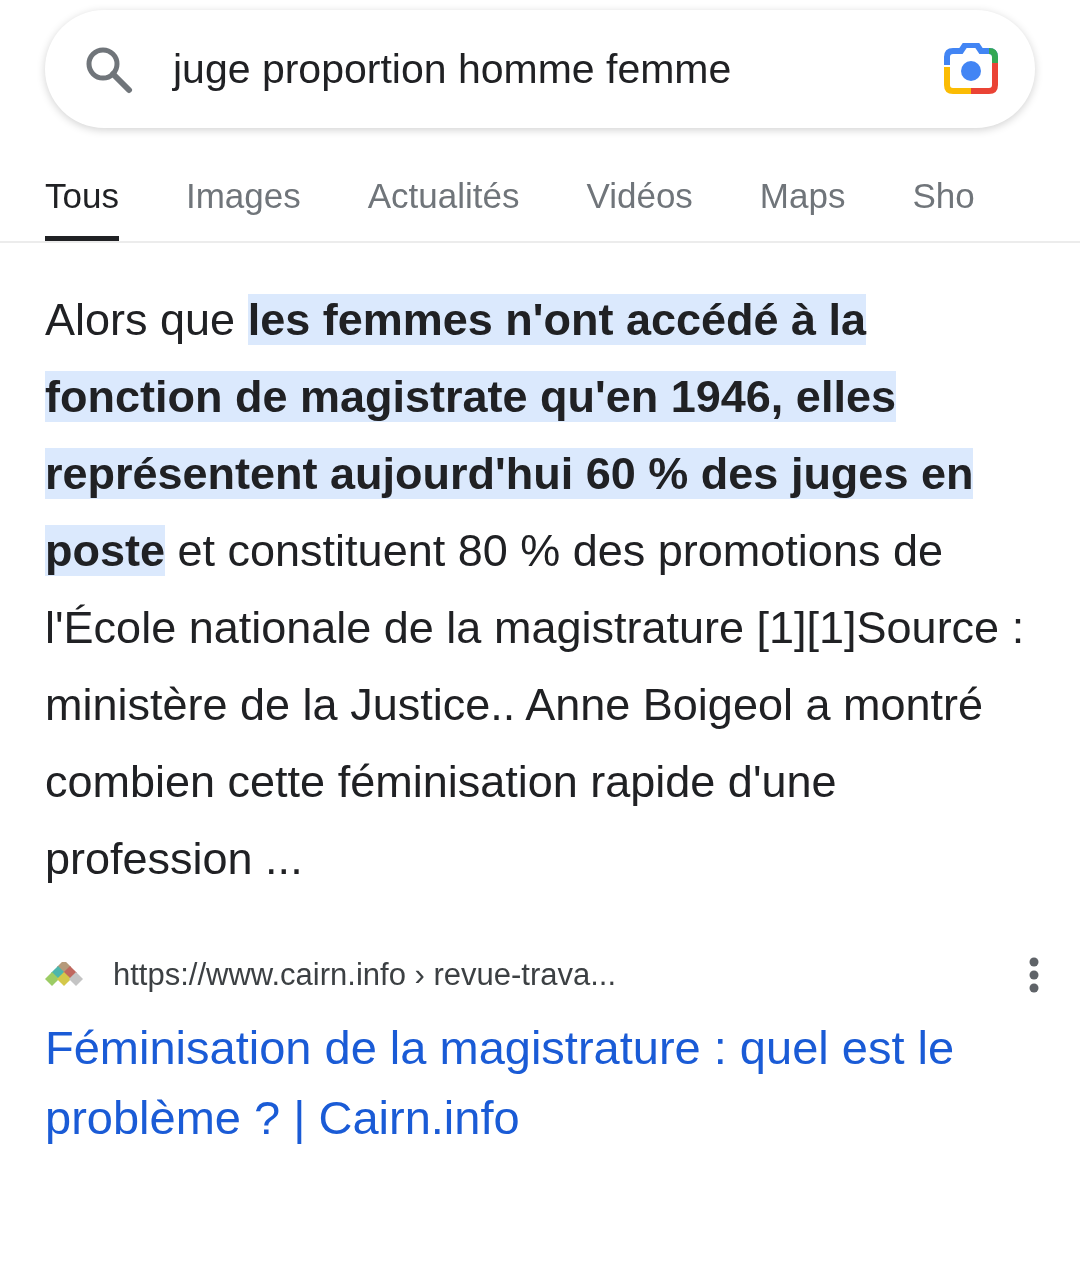 This screenshot has width=1080, height=1275. I want to click on tab: Images, so click(243, 204).